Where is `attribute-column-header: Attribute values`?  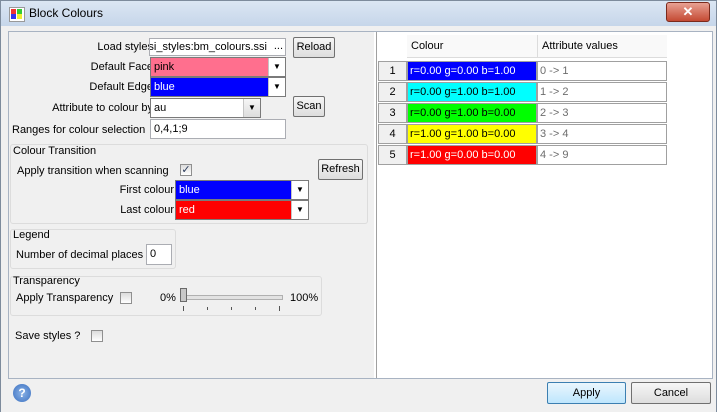 attribute-column-header: Attribute values is located at coordinates (602, 46).